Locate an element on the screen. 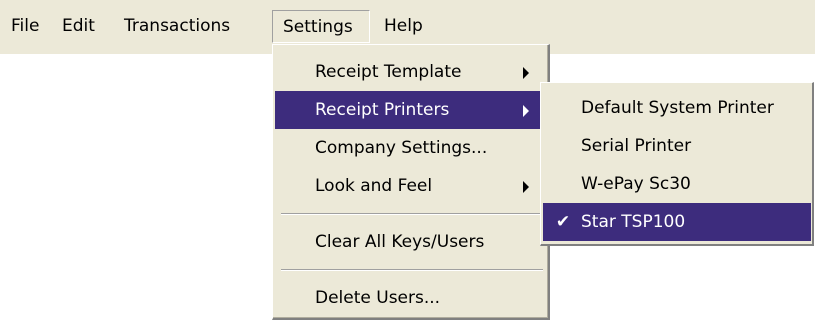 The image size is (815, 320). menu-item-label: Default System Printer is located at coordinates (677, 108).